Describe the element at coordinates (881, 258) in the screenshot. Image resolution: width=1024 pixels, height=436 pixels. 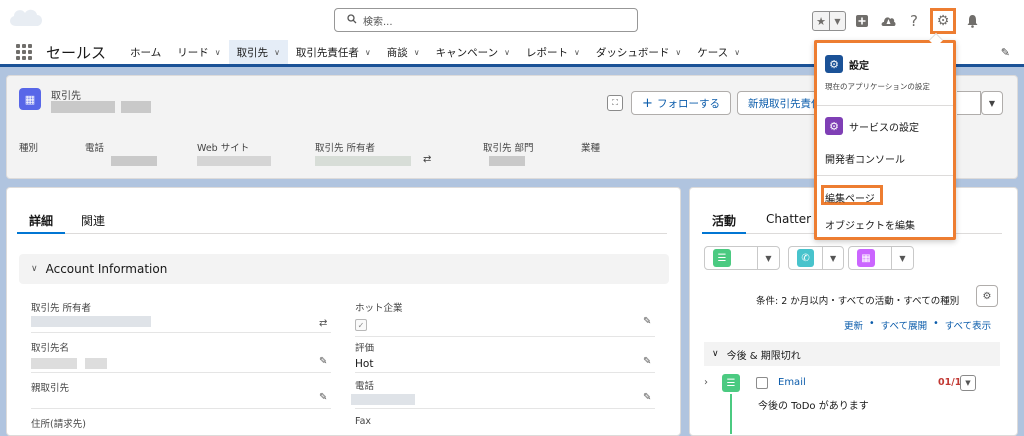
I see `new-event-button: ▦ ▼` at that location.